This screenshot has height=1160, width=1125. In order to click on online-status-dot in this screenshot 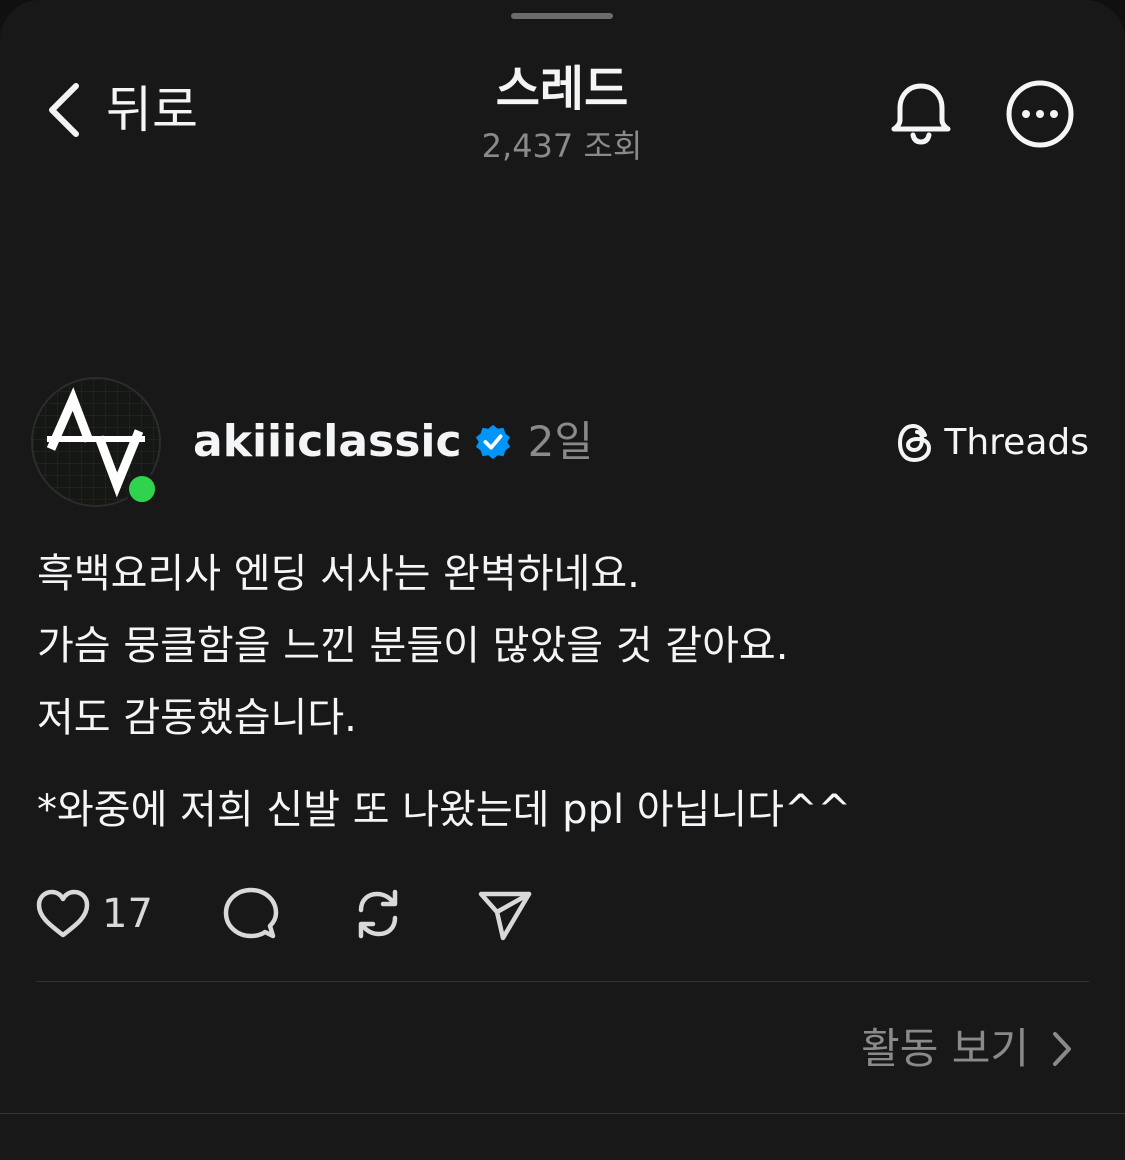, I will do `click(142, 489)`.